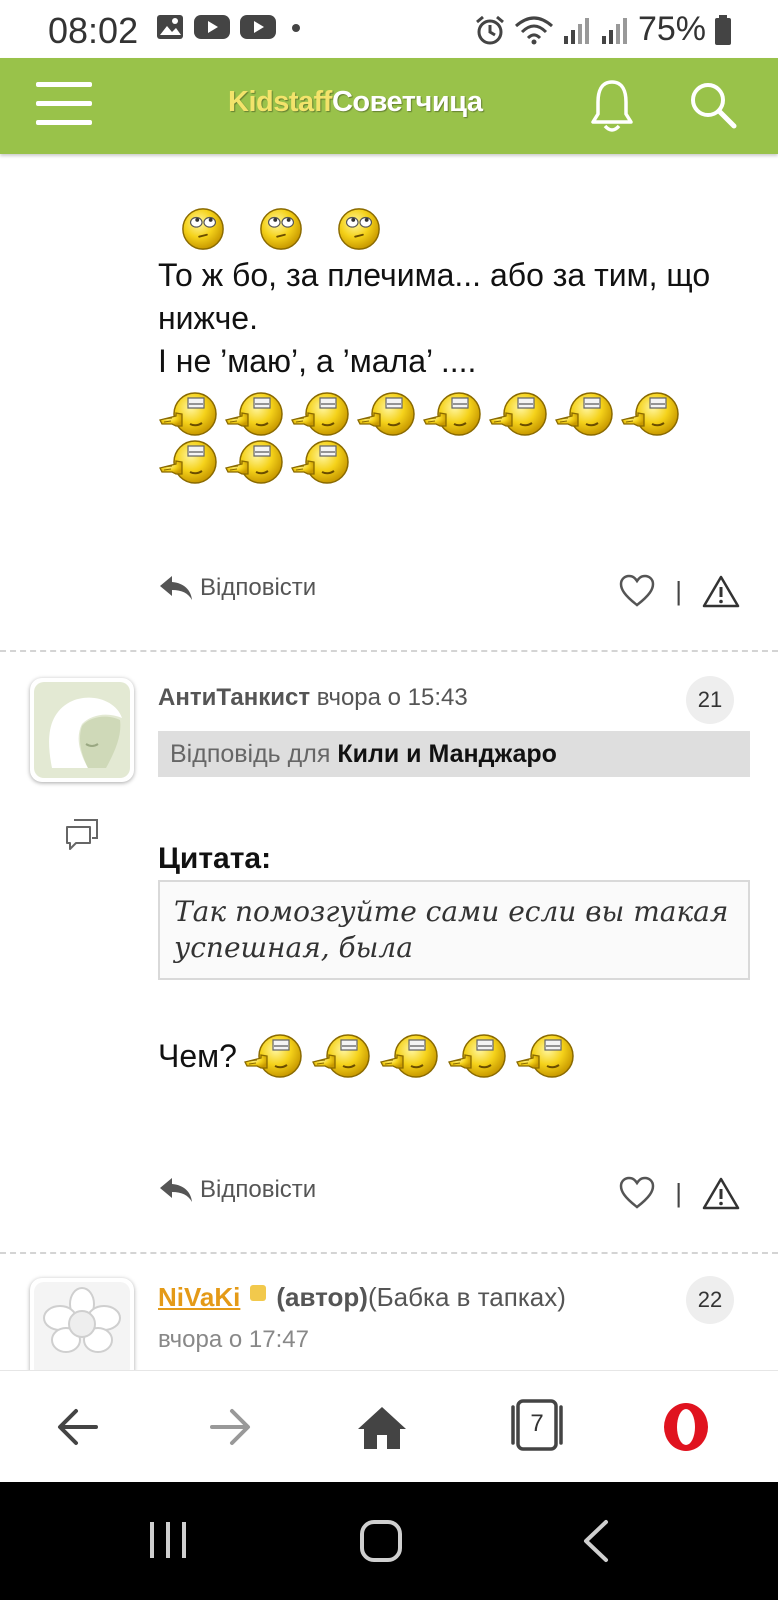 This screenshot has width=778, height=1600. I want to click on android-back-icon, so click(596, 1541).